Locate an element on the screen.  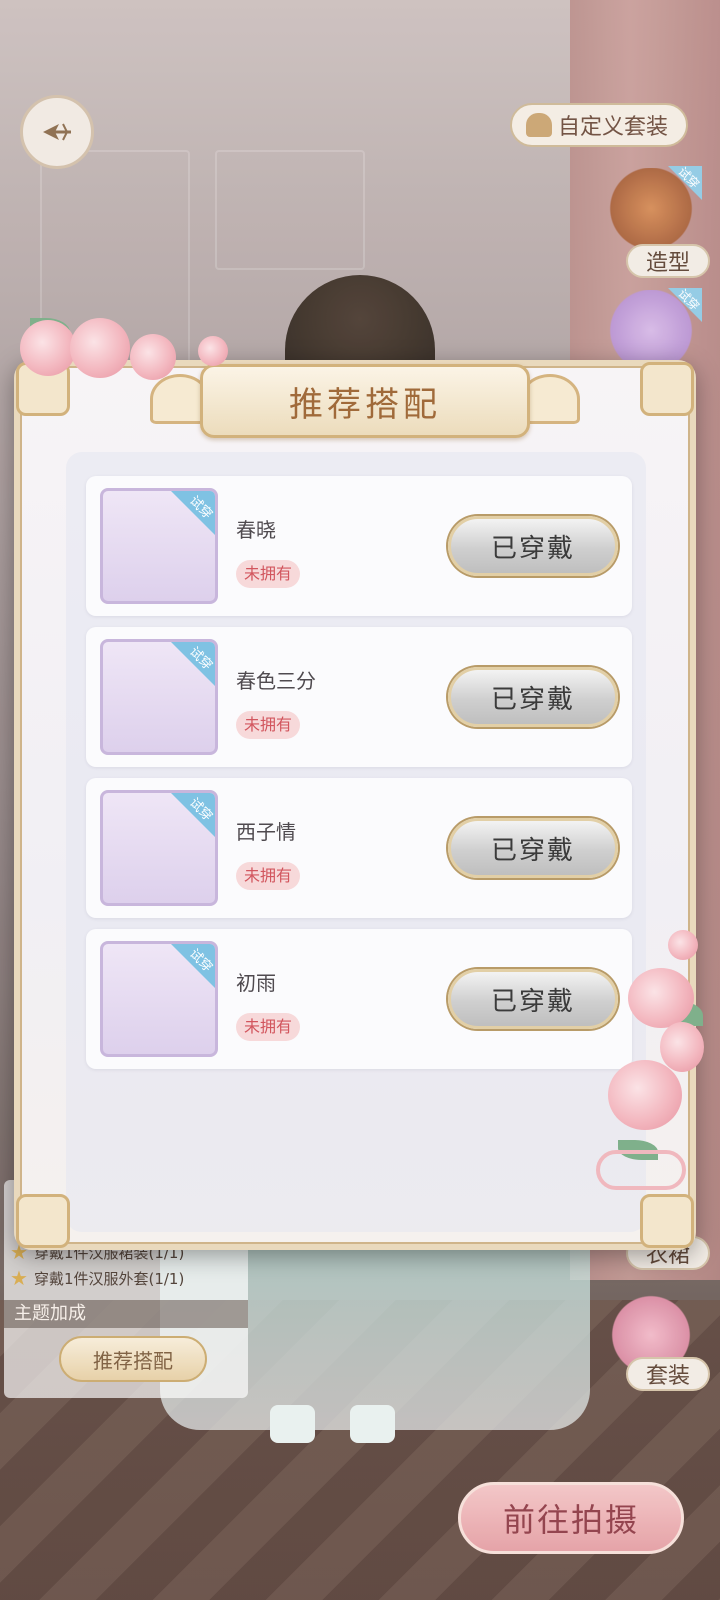
hairstyle-thumbnail: 试穿 is located at coordinates (159, 546).